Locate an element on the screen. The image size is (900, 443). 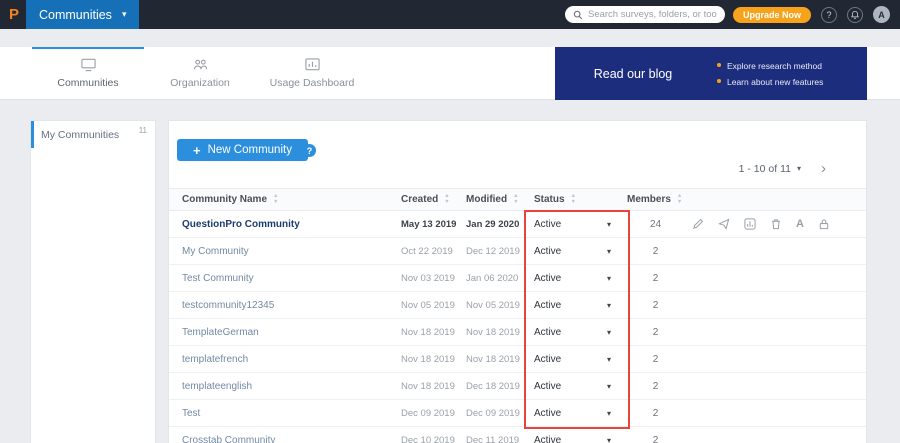
community-name-link: templatefrench is located at coordinates (291, 359).